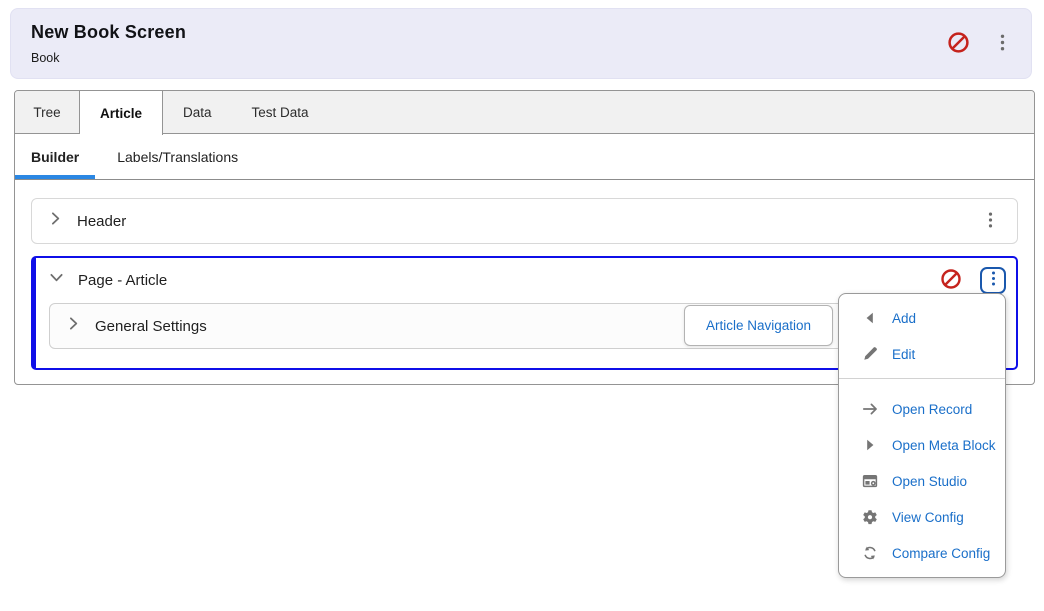 This screenshot has width=1044, height=611. Describe the element at coordinates (758, 325) in the screenshot. I see `article-navigation-button: Article Navigation` at that location.